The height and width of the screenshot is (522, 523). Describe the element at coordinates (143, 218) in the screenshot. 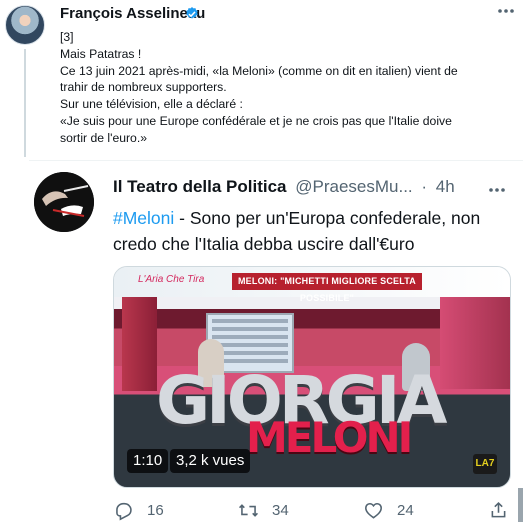

I see `hashtag-link: #Meloni` at that location.